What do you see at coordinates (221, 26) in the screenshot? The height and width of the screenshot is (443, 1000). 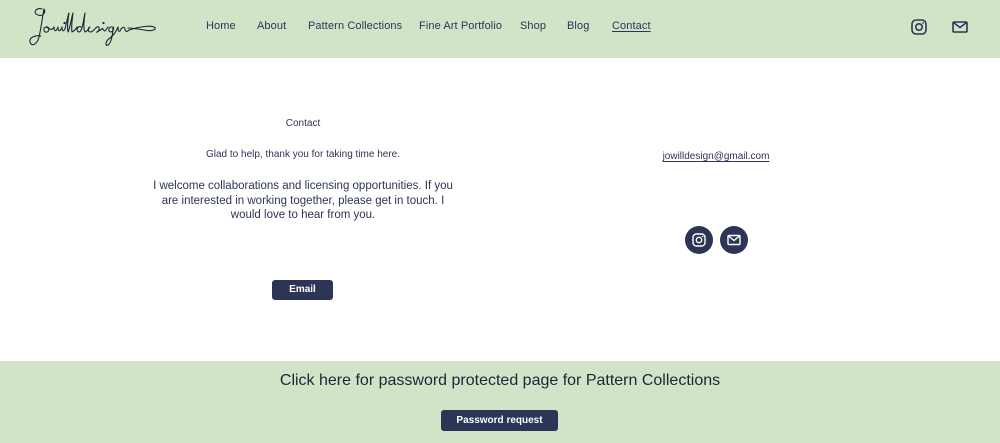 I see `nav-home: Home` at bounding box center [221, 26].